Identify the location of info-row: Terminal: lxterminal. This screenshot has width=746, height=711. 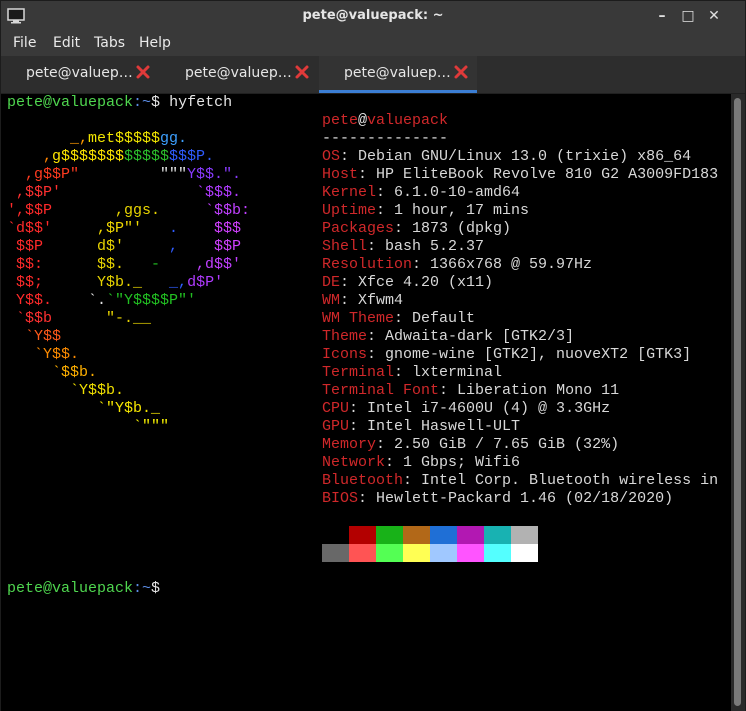
(412, 372).